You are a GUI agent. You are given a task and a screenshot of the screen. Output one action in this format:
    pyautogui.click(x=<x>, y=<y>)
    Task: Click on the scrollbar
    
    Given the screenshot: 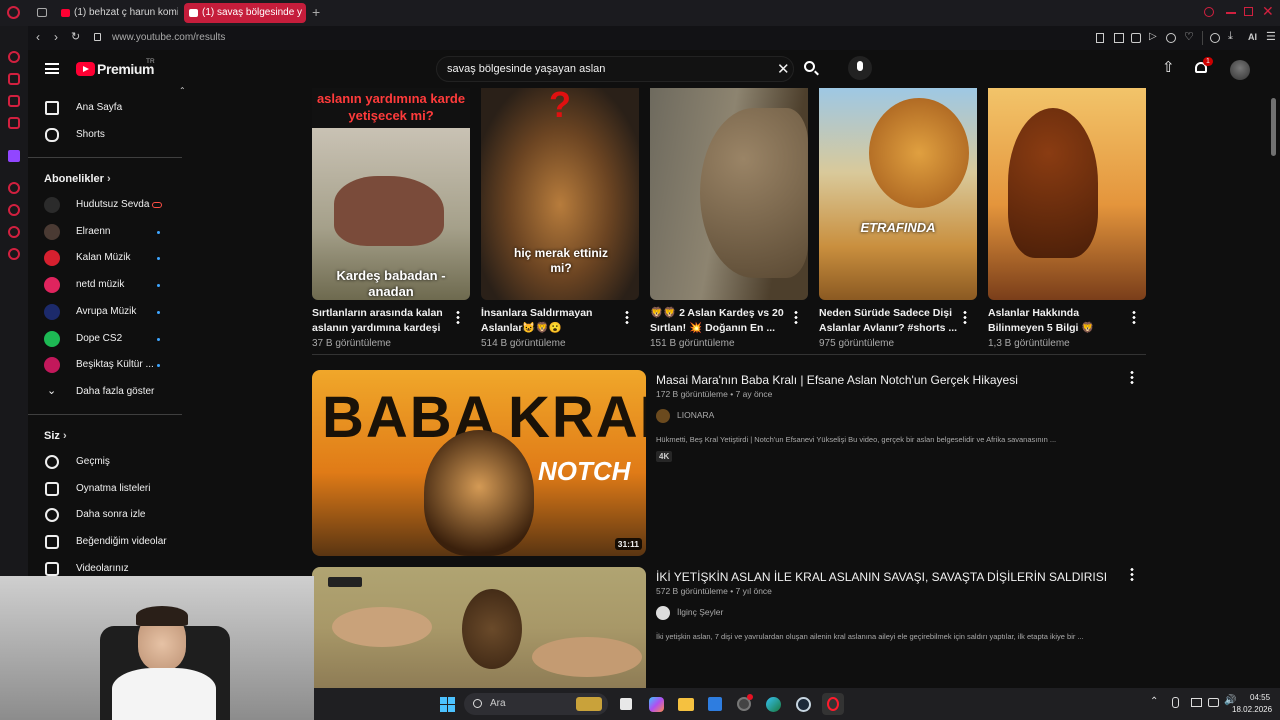 What is the action you would take?
    pyautogui.click(x=1273, y=127)
    